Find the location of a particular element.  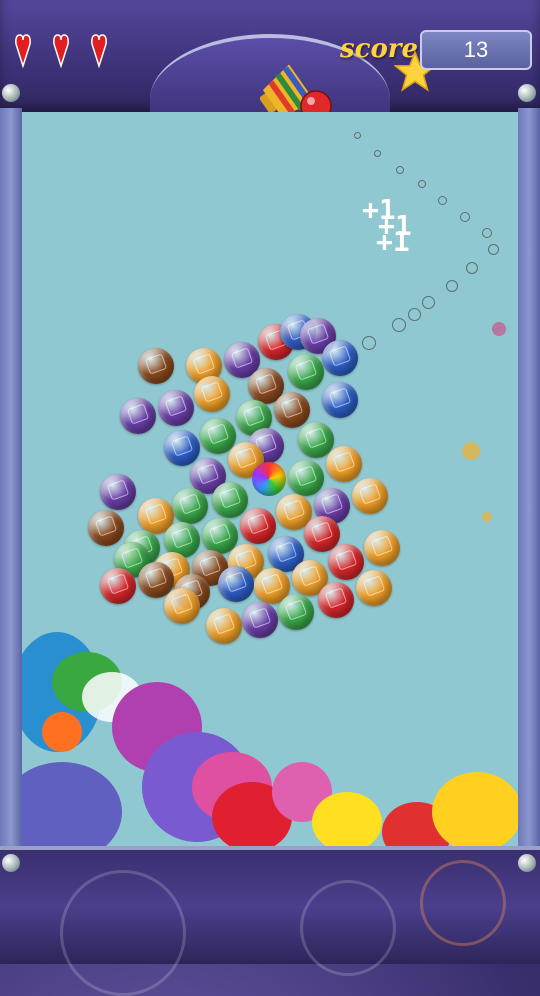

right-frame is located at coordinates (529, 479).